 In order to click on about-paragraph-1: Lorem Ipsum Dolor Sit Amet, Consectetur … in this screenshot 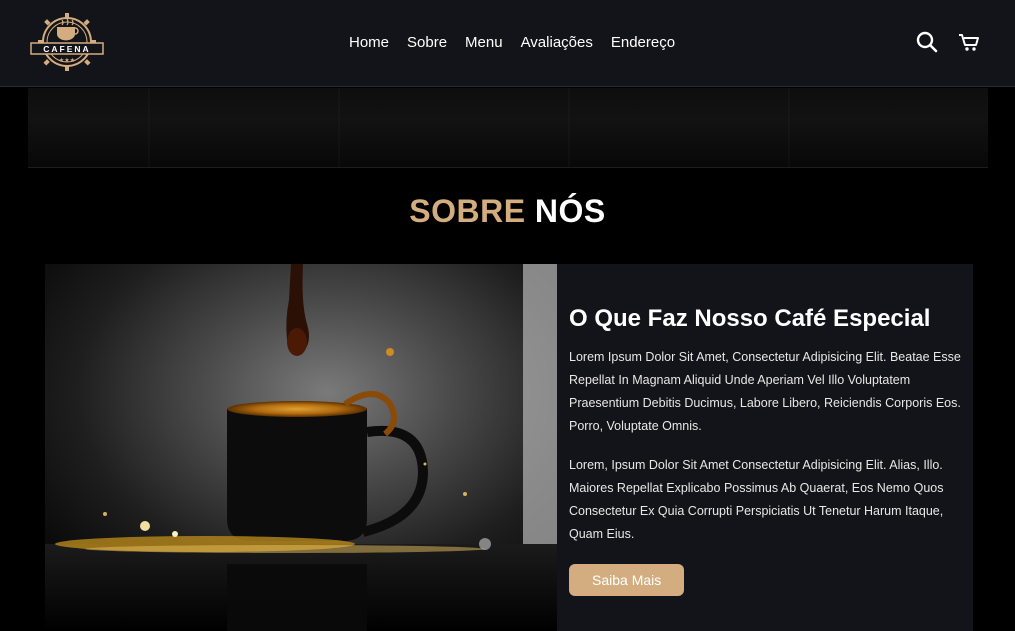, I will do `click(765, 391)`.